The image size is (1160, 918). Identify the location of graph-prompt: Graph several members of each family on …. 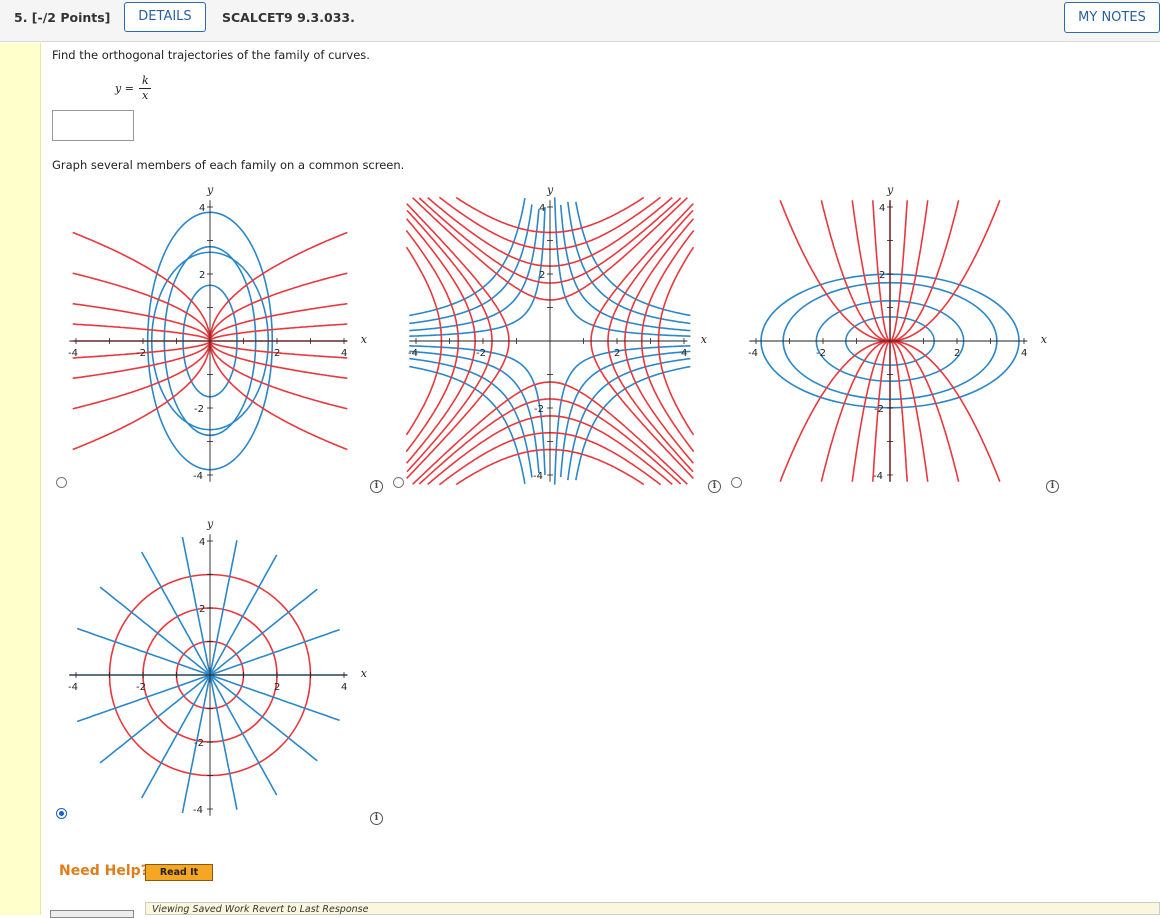
(228, 165).